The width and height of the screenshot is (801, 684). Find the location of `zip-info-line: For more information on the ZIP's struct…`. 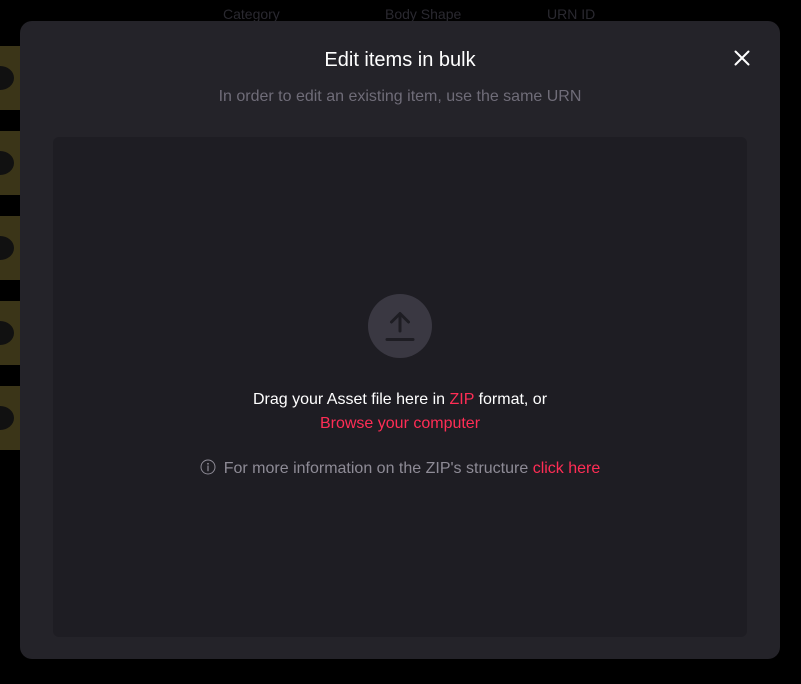

zip-info-line: For more information on the ZIP's struct… is located at coordinates (400, 468).